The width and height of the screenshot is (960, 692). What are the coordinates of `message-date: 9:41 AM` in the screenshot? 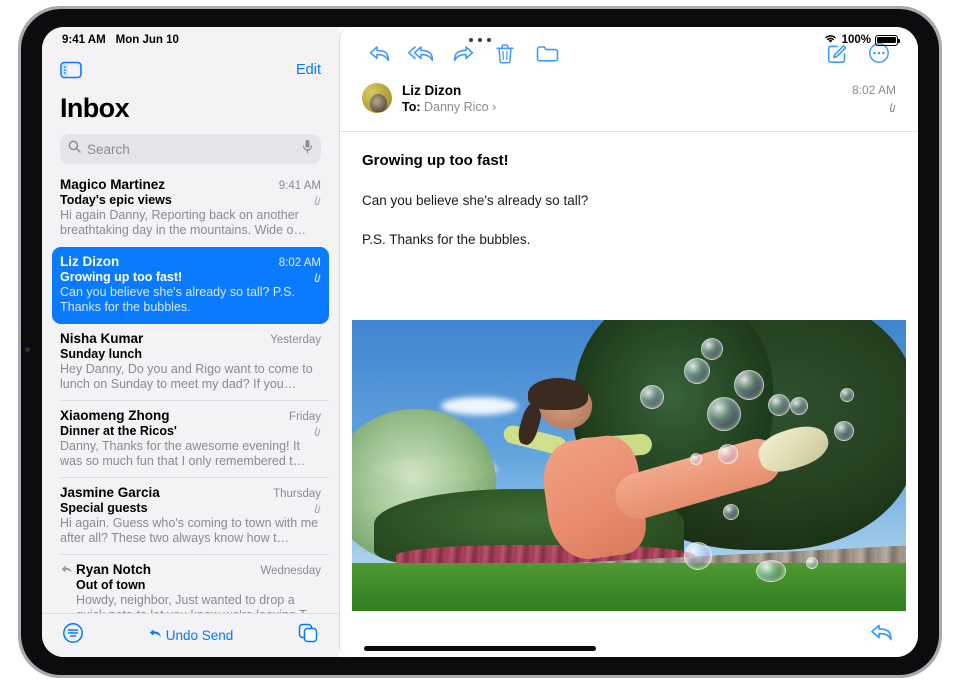 It's located at (299, 186).